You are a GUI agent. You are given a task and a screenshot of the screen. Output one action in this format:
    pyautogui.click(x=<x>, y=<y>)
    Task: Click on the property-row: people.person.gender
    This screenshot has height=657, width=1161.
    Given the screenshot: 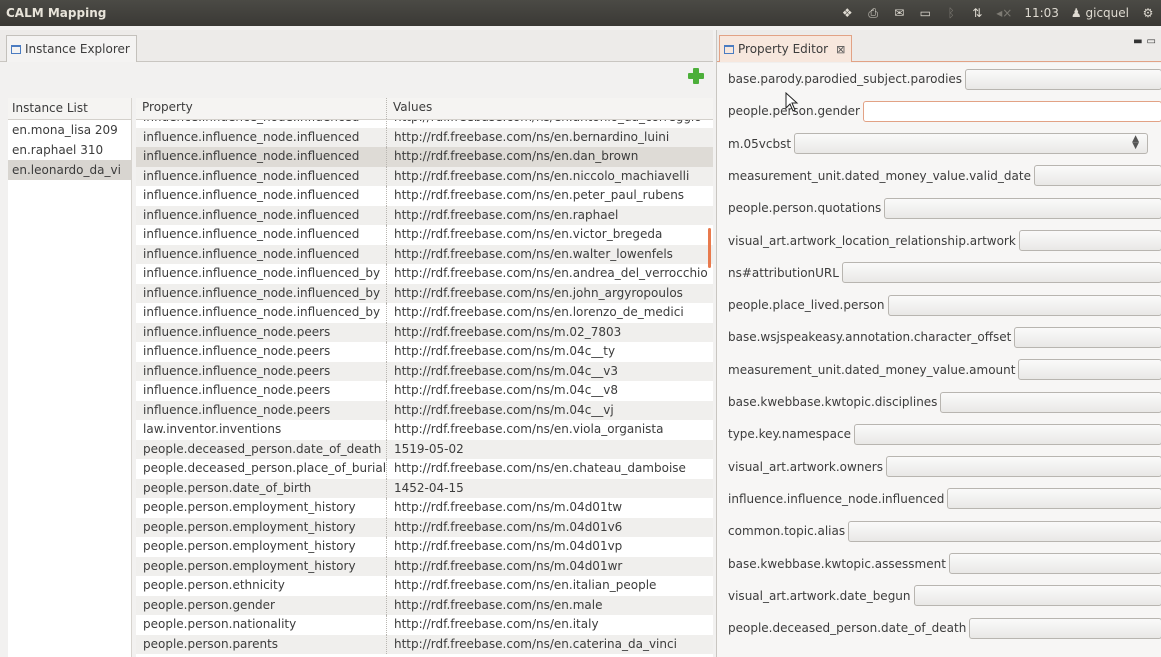 What is the action you would take?
    pyautogui.click(x=939, y=111)
    